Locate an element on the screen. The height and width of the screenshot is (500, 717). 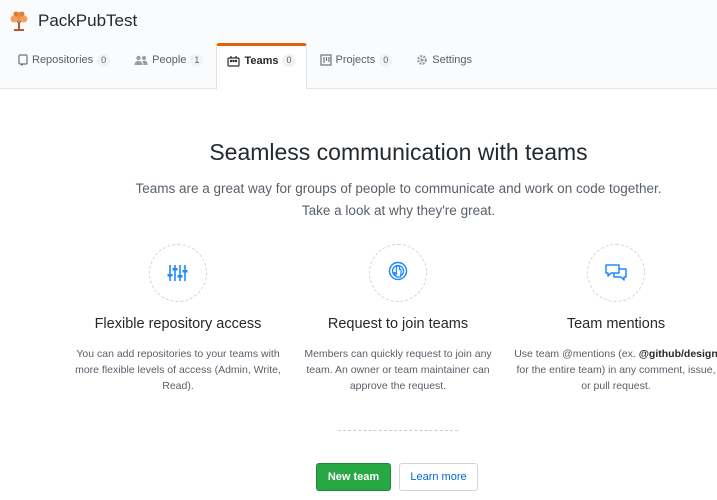
feature-title: Flexible repository access is located at coordinates (178, 324).